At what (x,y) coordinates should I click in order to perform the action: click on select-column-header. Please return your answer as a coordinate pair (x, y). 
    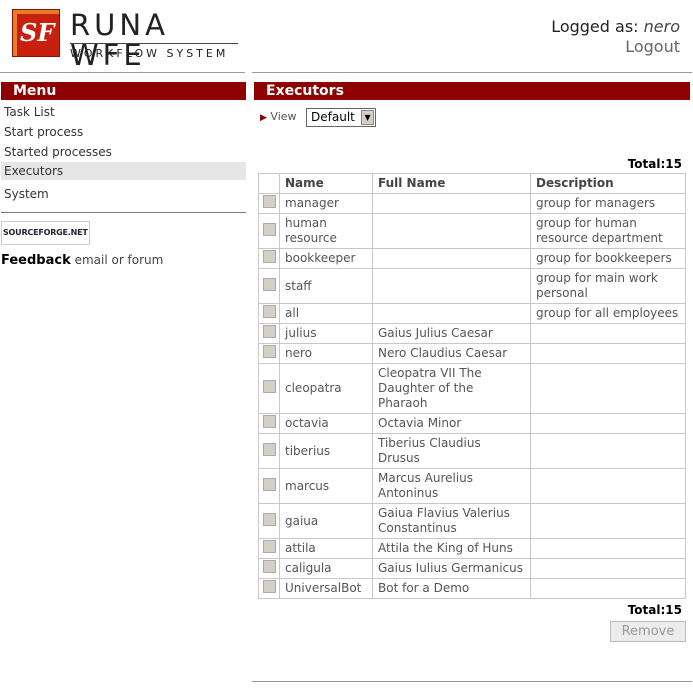
    Looking at the image, I should click on (269, 183).